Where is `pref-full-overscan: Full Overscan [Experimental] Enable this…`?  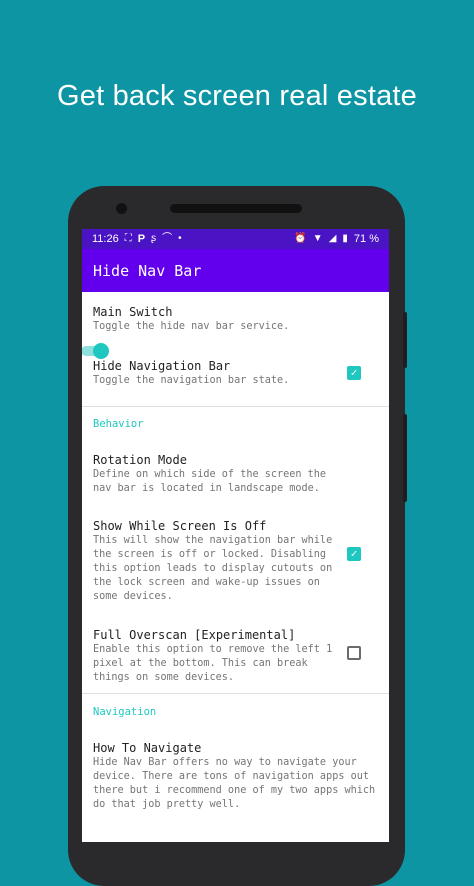
pref-full-overscan: Full Overscan [Experimental] Enable this… is located at coordinates (235, 660).